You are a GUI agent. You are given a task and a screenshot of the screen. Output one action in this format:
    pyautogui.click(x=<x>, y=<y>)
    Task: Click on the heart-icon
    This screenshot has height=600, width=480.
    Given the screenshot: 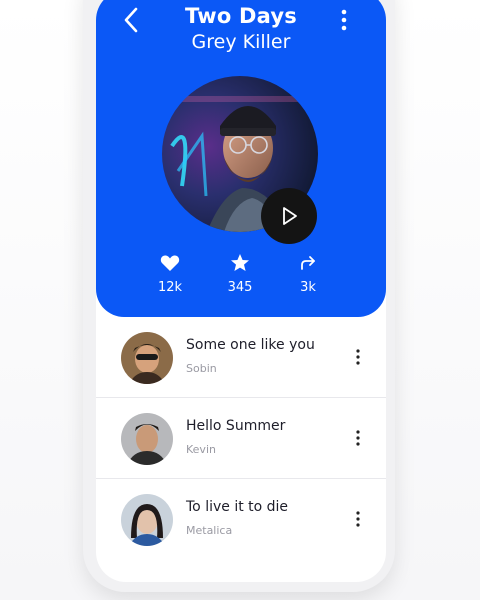 What is the action you would take?
    pyautogui.click(x=170, y=263)
    